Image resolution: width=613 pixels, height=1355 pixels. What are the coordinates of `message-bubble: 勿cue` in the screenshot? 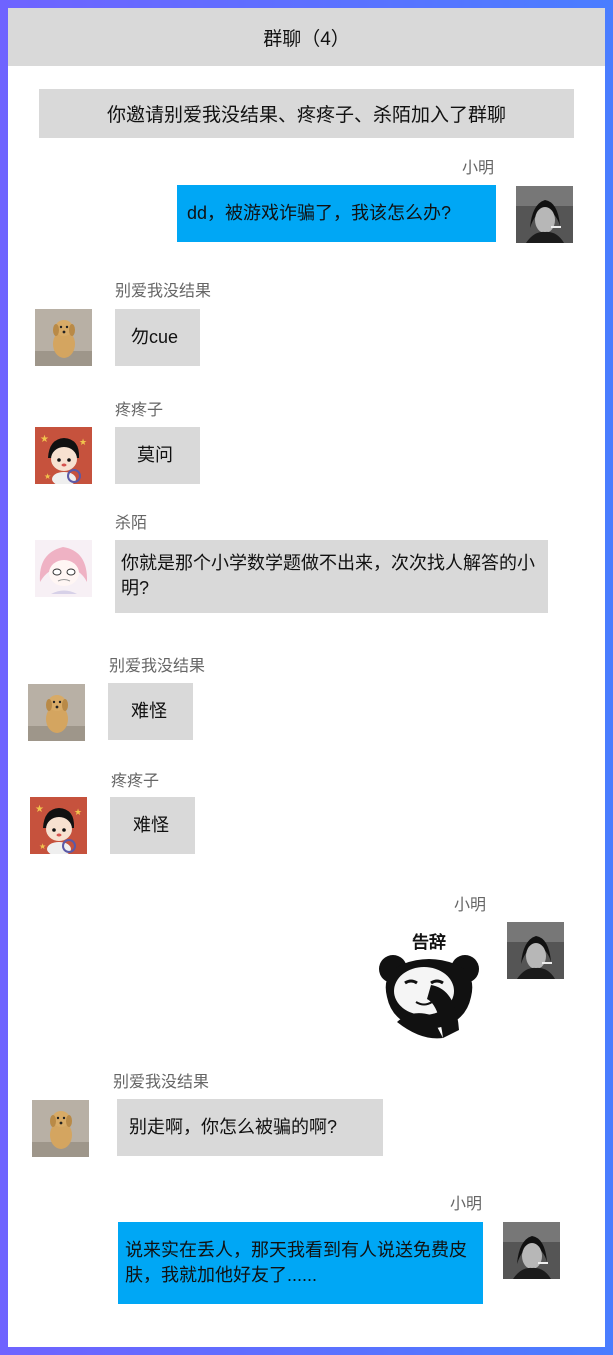 It's located at (157, 337).